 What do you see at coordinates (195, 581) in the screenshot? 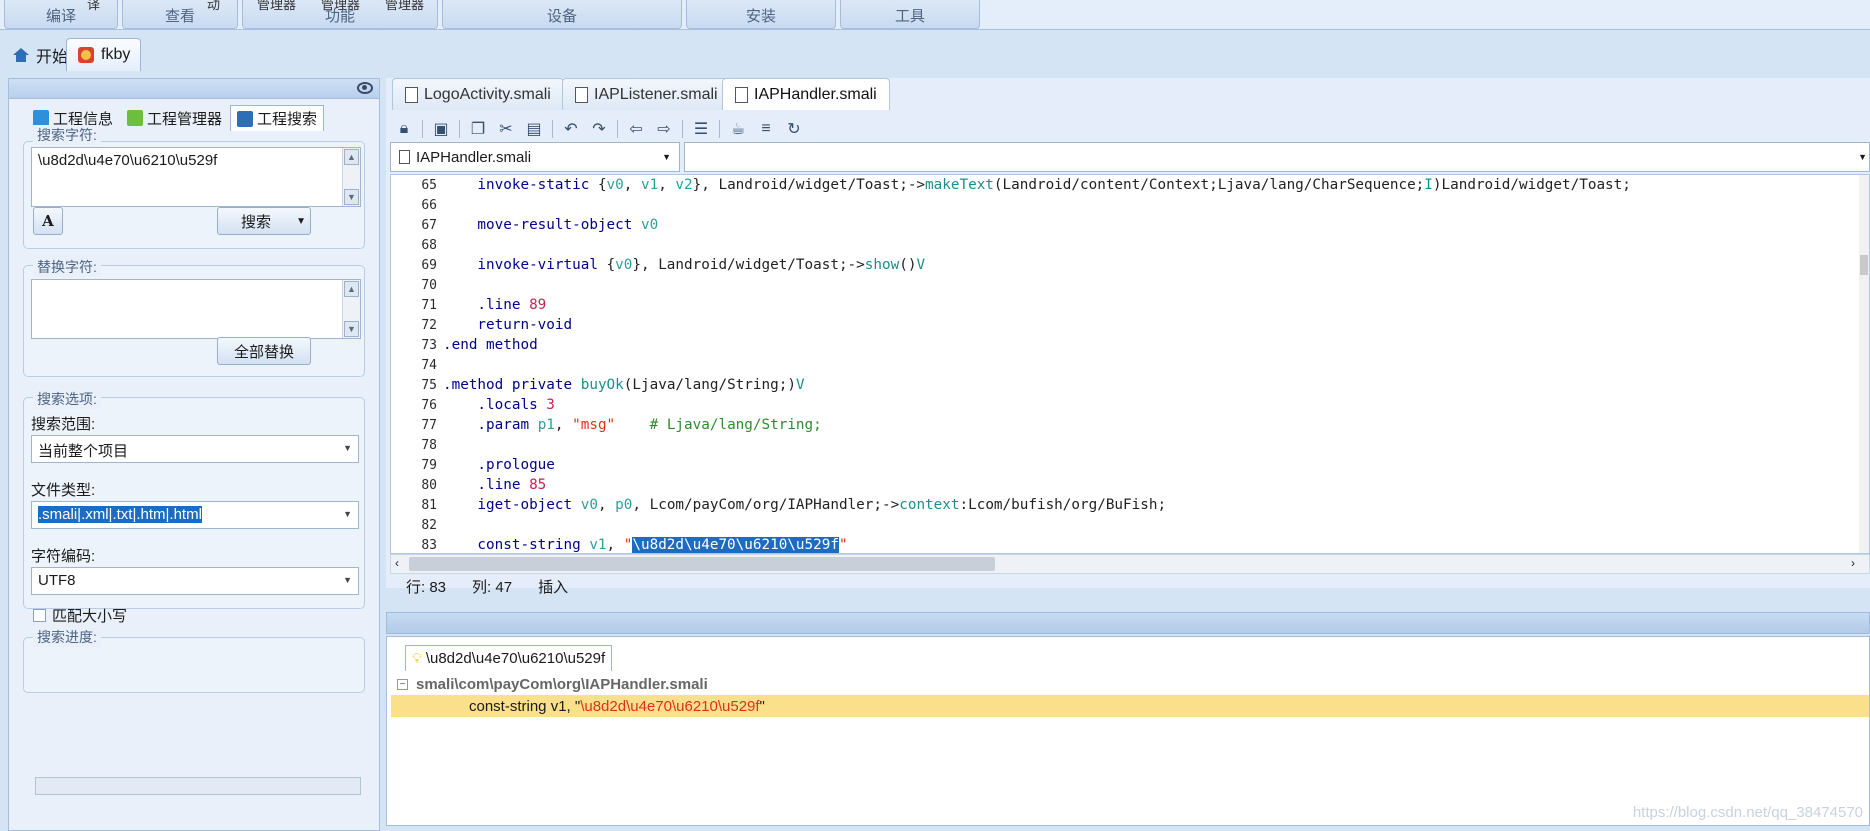
I see `encoding-select: UTF8 ▼` at bounding box center [195, 581].